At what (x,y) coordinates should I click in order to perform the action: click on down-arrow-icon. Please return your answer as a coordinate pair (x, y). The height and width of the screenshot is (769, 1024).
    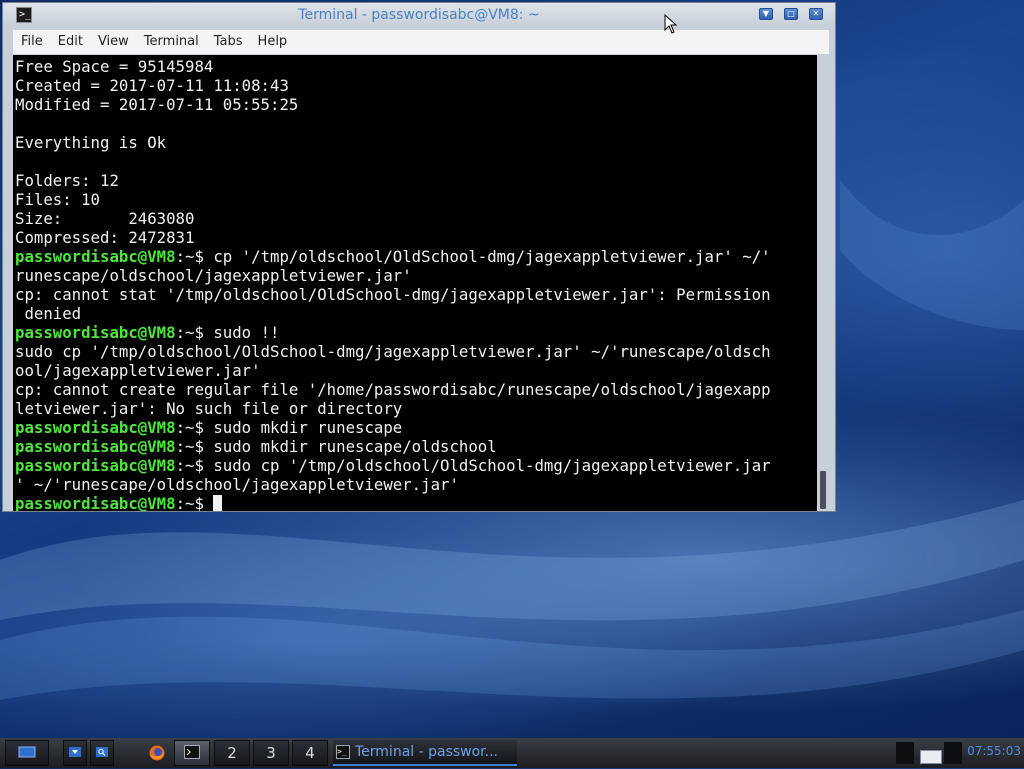
    Looking at the image, I should click on (75, 752).